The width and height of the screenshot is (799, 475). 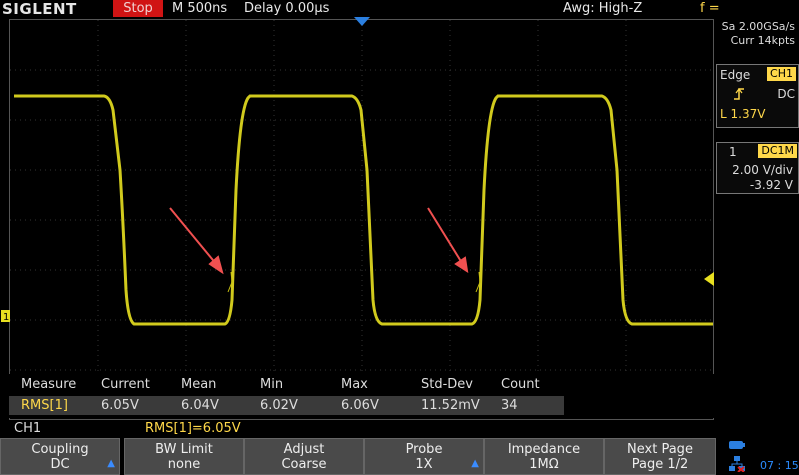 I want to click on measure-summary: RMS[1]=6.05V, so click(x=193, y=428).